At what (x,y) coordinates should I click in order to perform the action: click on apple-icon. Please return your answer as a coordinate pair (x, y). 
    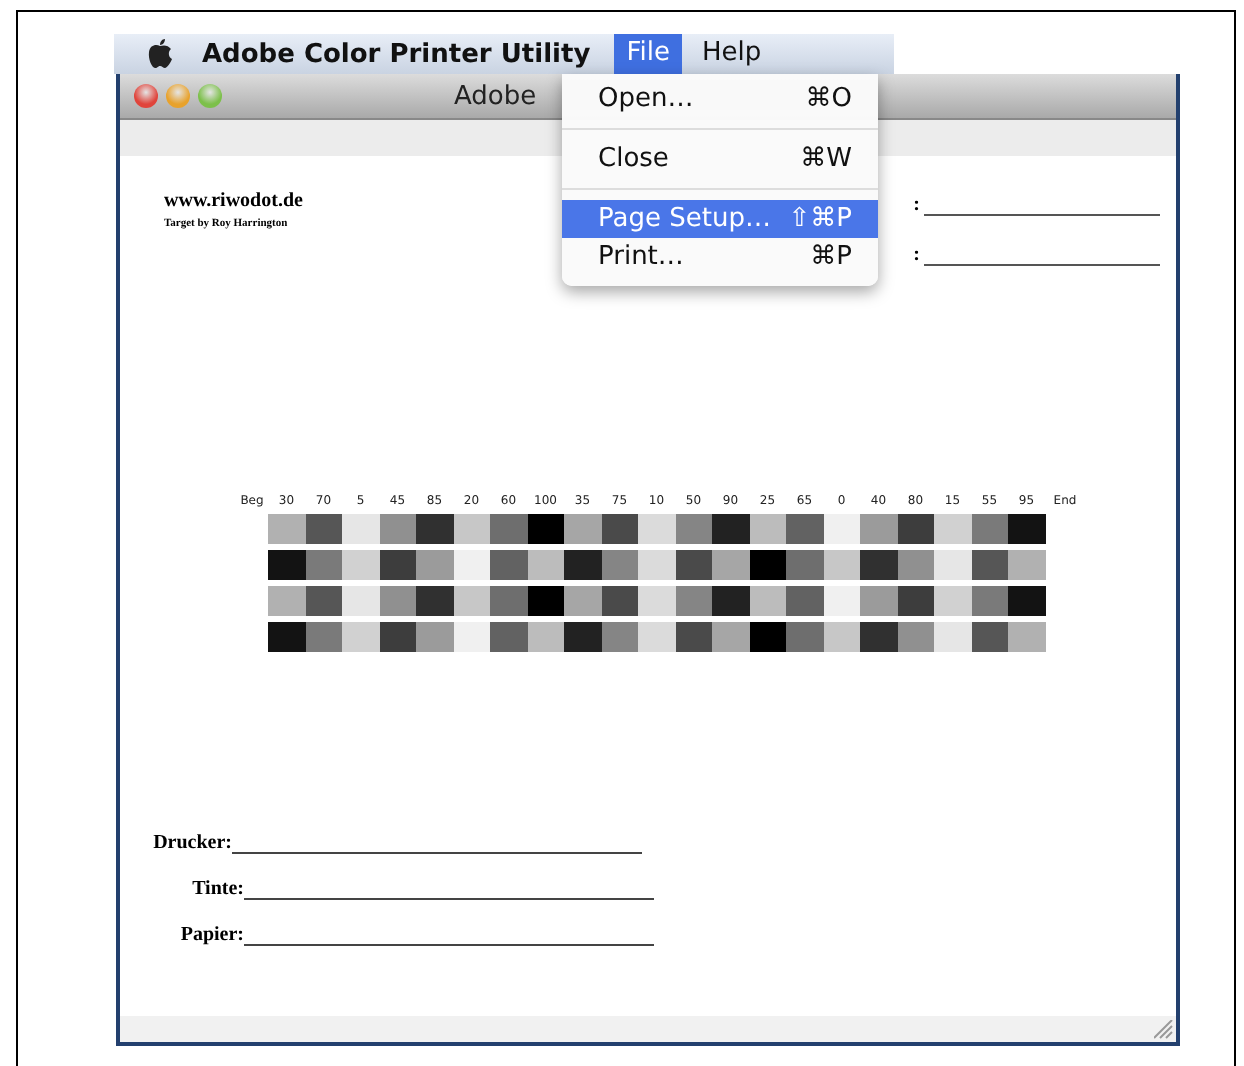
    Looking at the image, I should click on (160, 54).